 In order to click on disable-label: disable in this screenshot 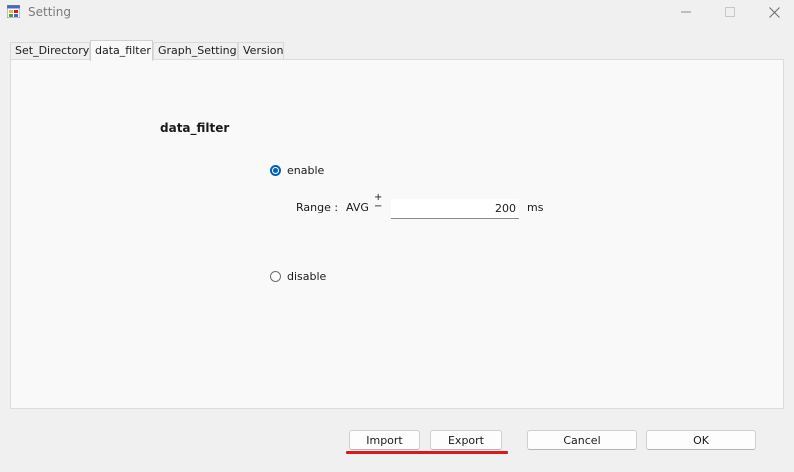, I will do `click(307, 276)`.